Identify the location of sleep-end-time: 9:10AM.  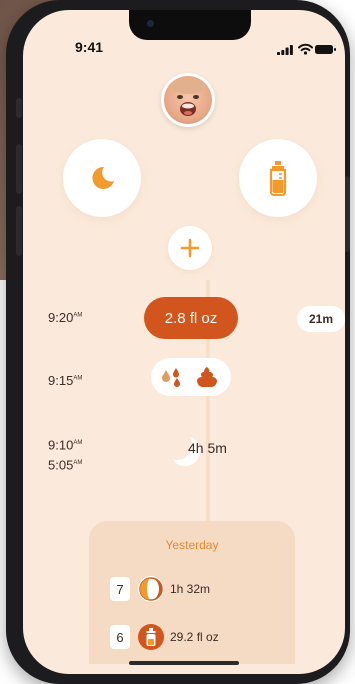
(65, 444).